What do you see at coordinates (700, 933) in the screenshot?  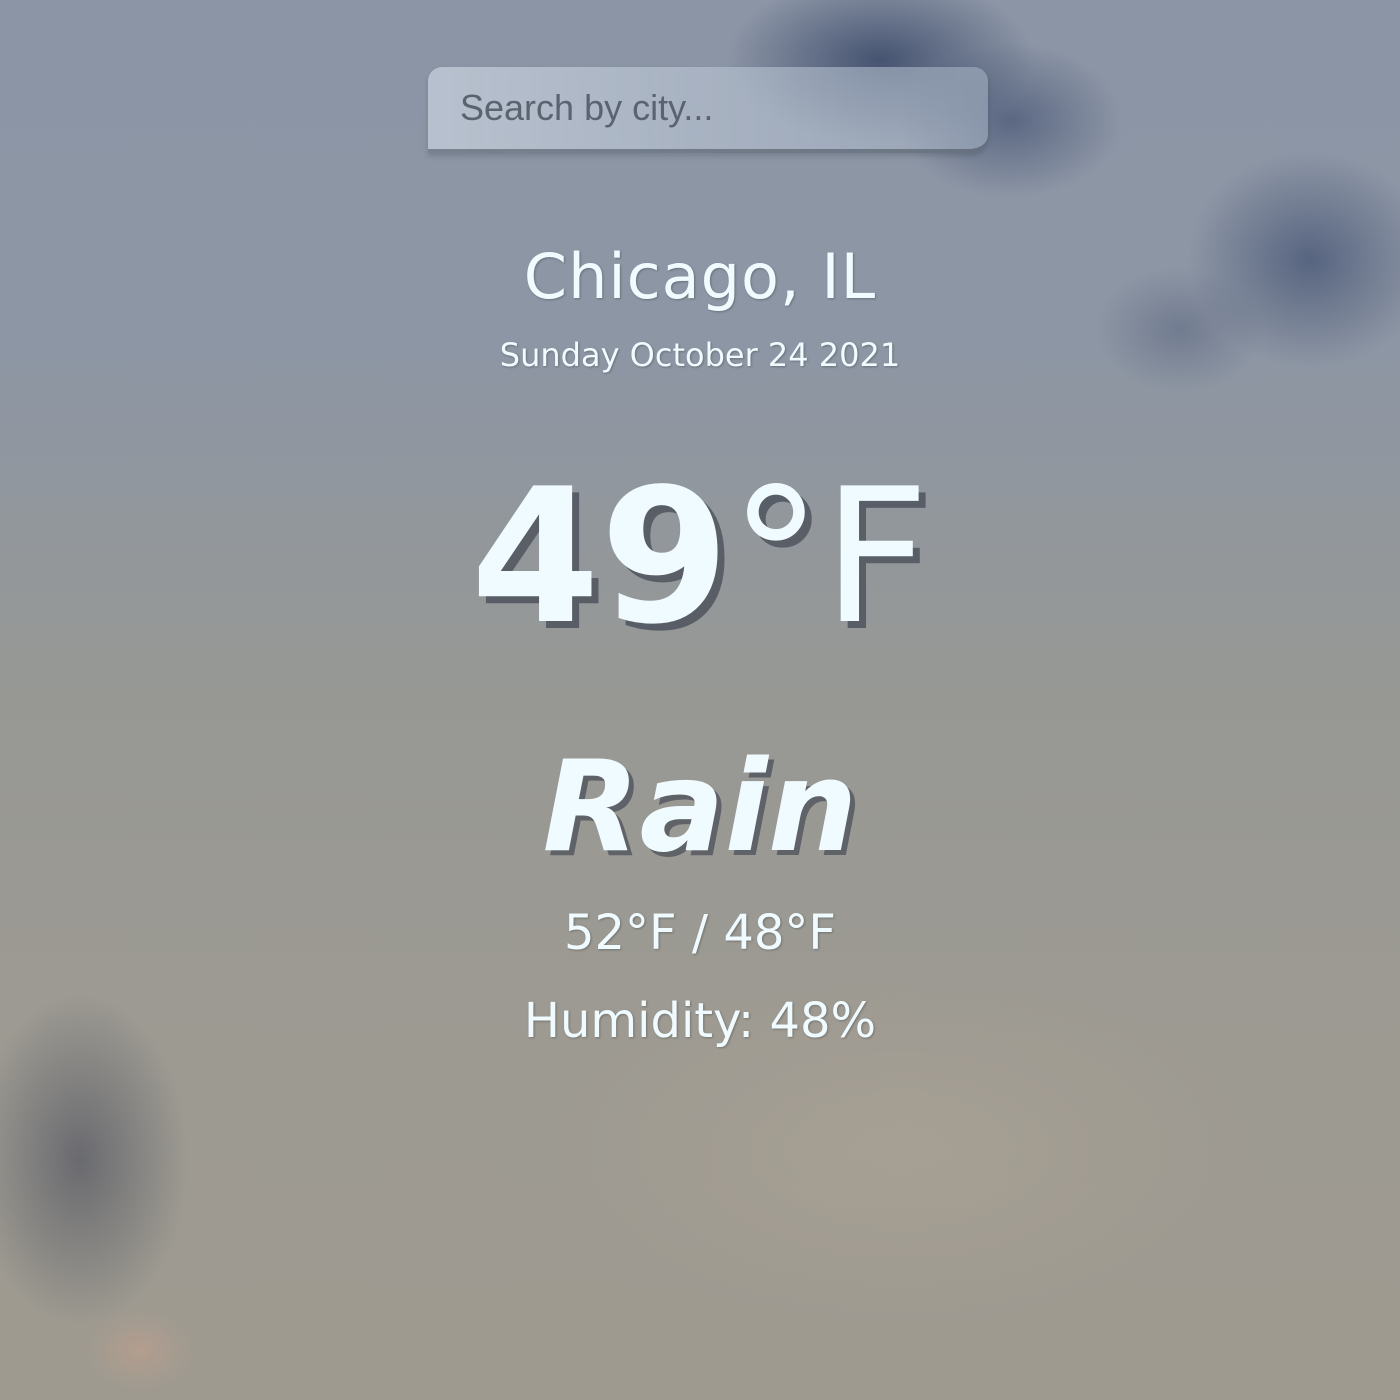 I see `high-low-temperature: 52°F / 48°F` at bounding box center [700, 933].